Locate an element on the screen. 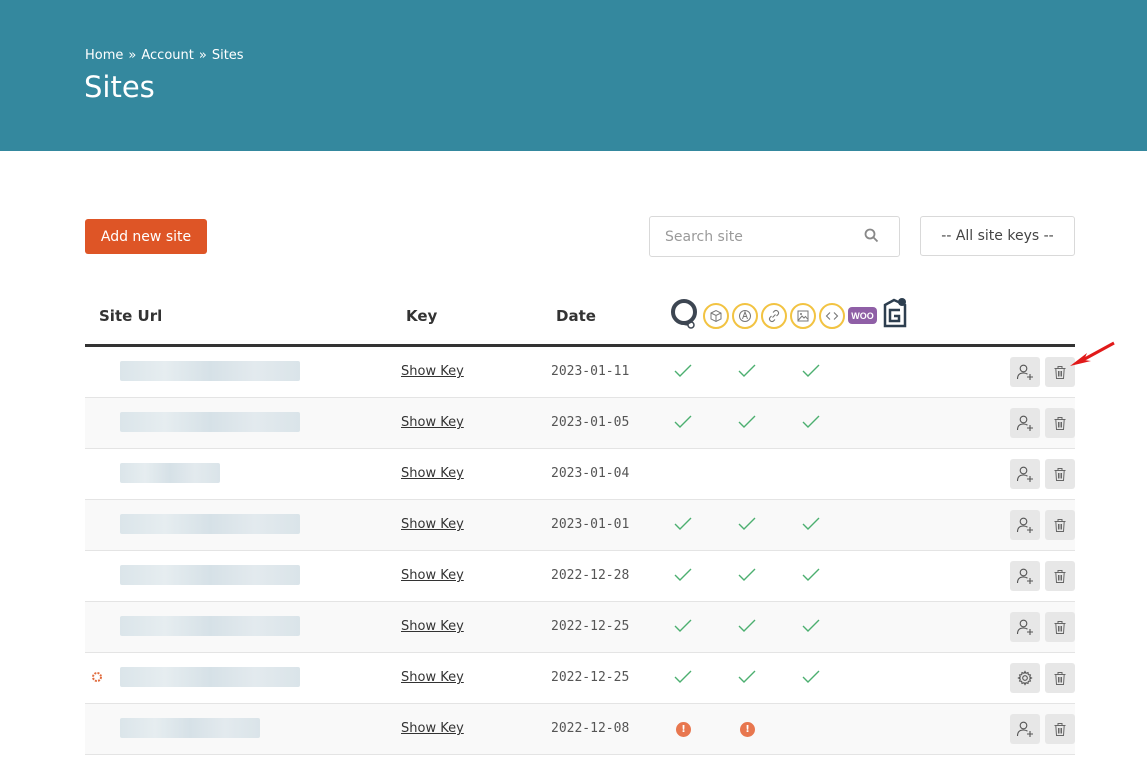 The width and height of the screenshot is (1147, 760). column-header-site-url: Site Url is located at coordinates (130, 316).